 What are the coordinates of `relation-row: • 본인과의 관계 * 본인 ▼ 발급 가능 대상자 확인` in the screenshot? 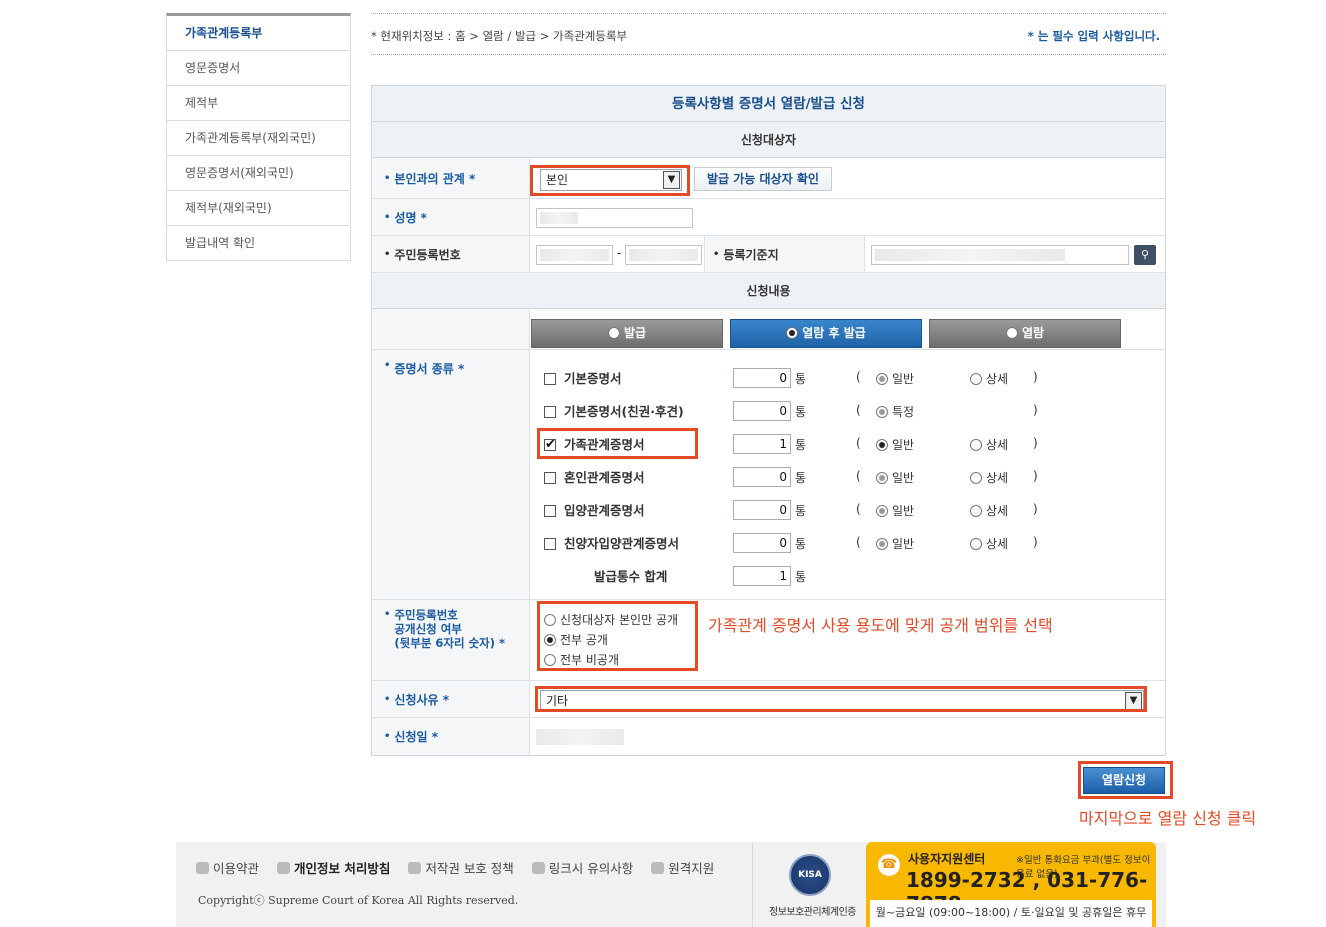 It's located at (768, 178).